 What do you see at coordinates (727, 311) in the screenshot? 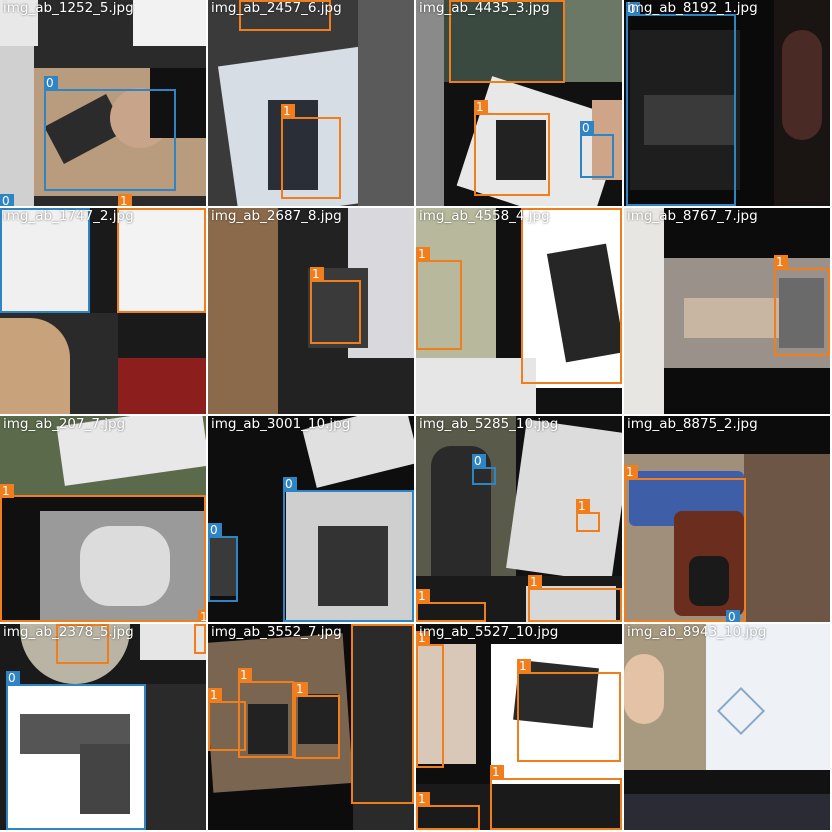
I see `mosaic-tile: img_ab_8767_7.jpg 1` at bounding box center [727, 311].